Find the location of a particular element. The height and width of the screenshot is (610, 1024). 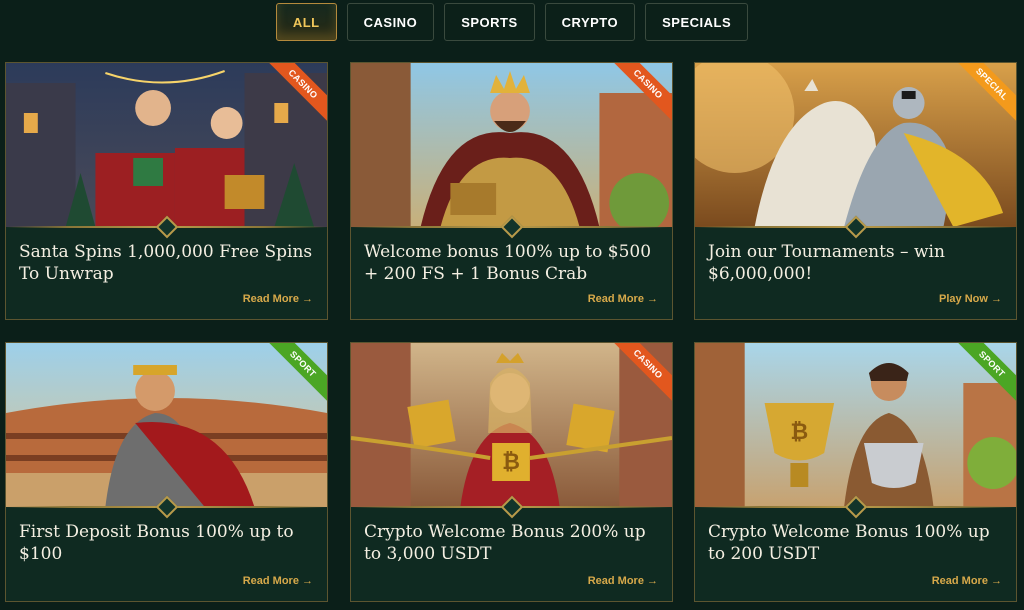

card-title: First Deposit Bonus 100% up to $100 is located at coordinates (156, 543).